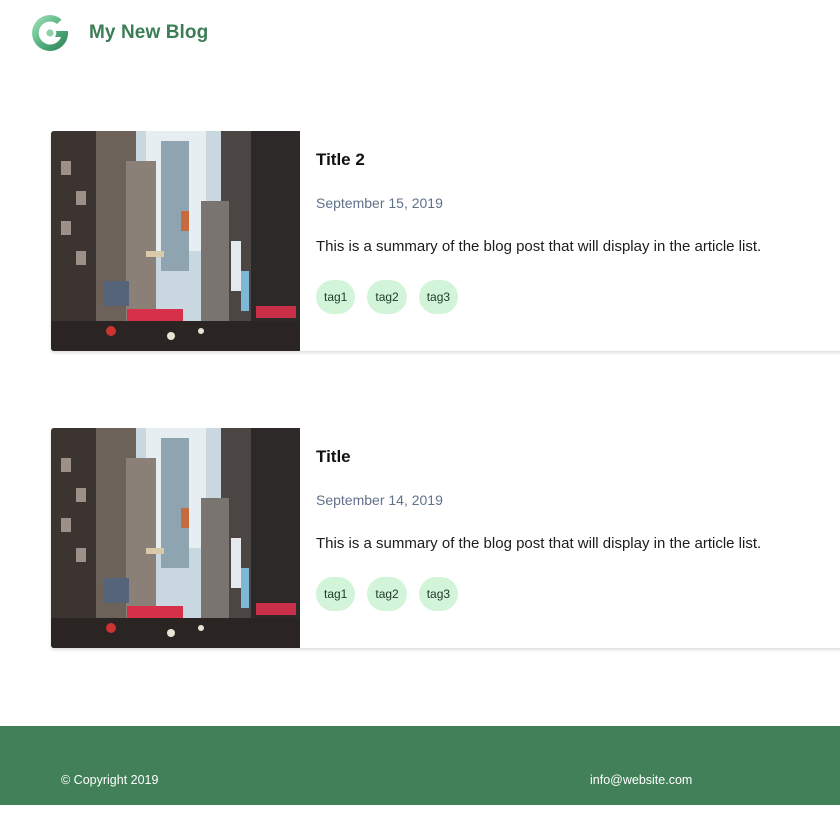  Describe the element at coordinates (50, 33) in the screenshot. I see `g-logo-icon` at that location.